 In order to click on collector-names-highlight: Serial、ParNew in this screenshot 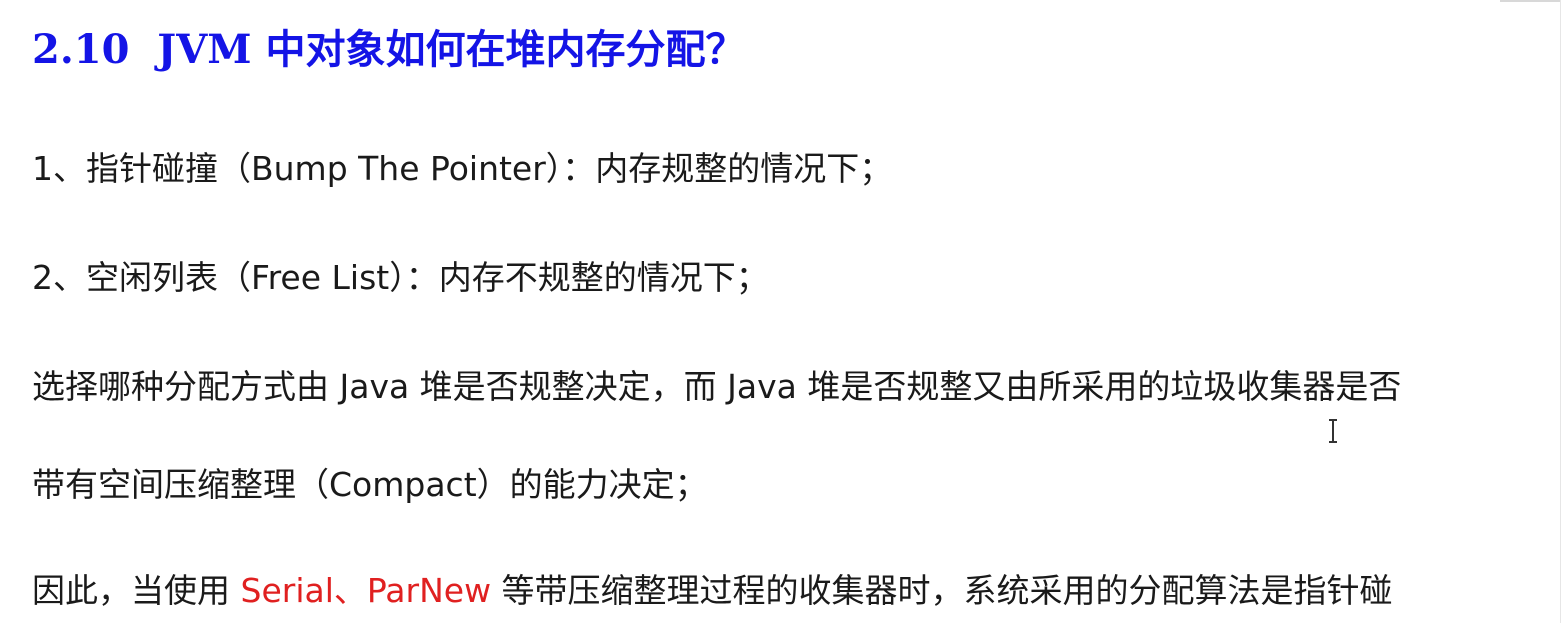, I will do `click(366, 590)`.